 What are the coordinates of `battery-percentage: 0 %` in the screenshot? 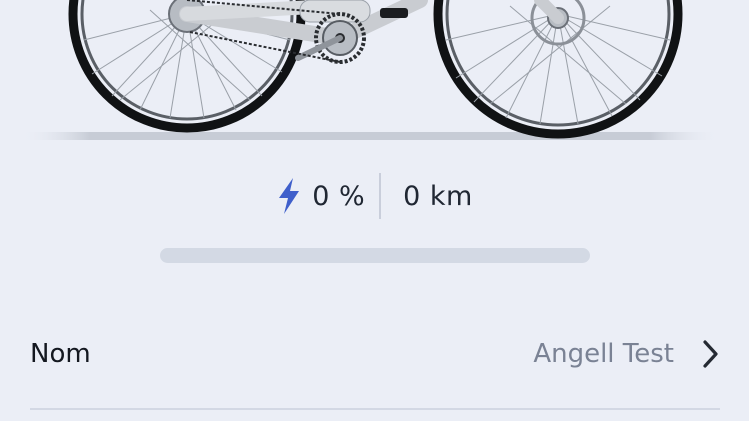 It's located at (339, 196).